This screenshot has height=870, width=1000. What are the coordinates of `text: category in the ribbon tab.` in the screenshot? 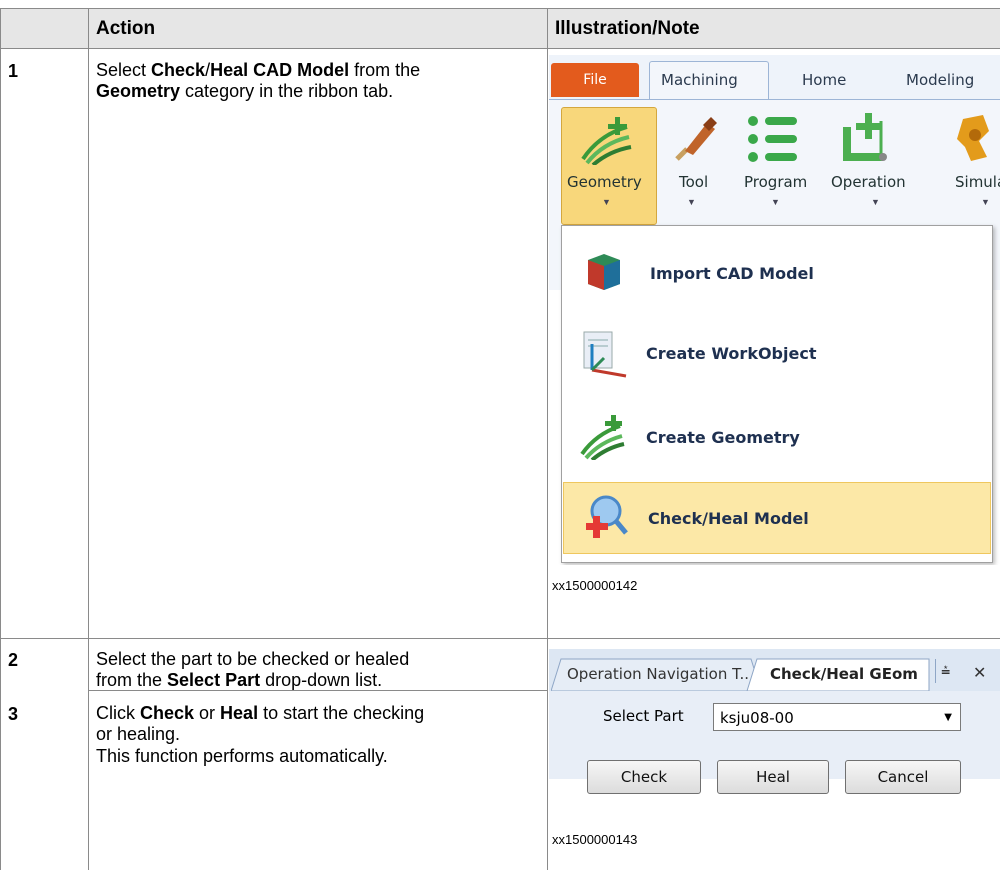 It's located at (287, 91).